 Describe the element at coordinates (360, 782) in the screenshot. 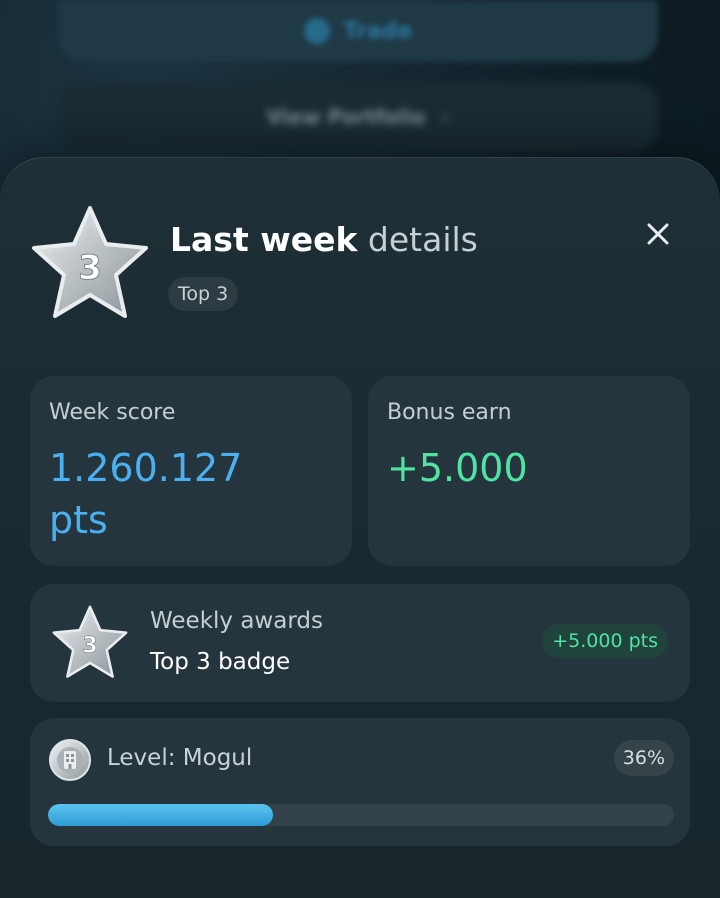

I see `level-card: Level: Mogul 36%` at that location.